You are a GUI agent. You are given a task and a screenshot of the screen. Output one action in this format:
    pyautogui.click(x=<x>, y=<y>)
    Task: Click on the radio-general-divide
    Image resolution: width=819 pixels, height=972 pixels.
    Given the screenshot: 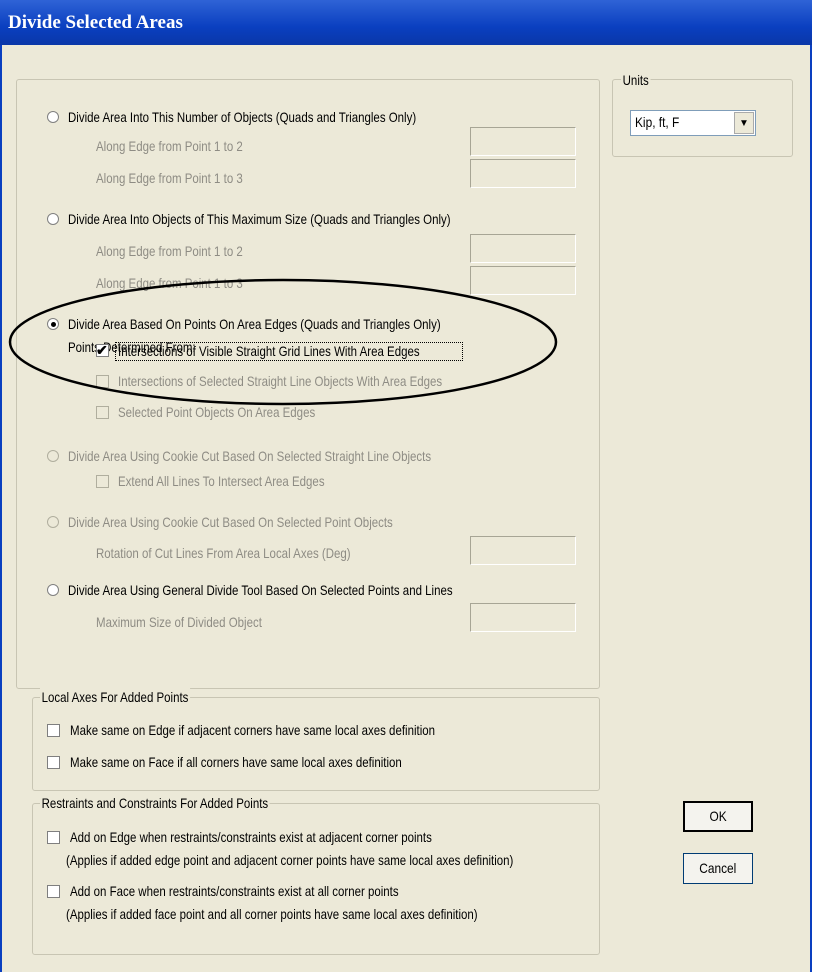 What is the action you would take?
    pyautogui.click(x=53, y=590)
    